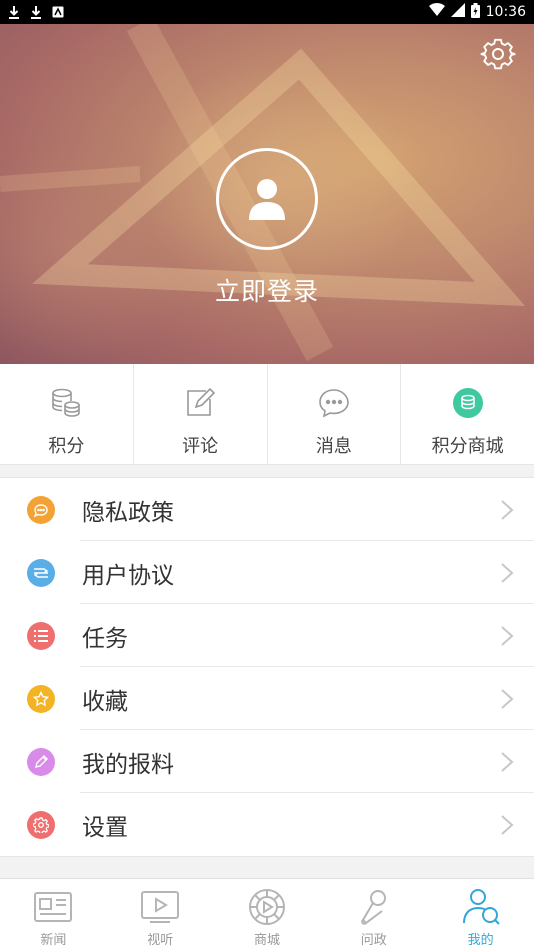 The height and width of the screenshot is (950, 534). What do you see at coordinates (128, 512) in the screenshot?
I see `menu-item-label: 隐私政策` at bounding box center [128, 512].